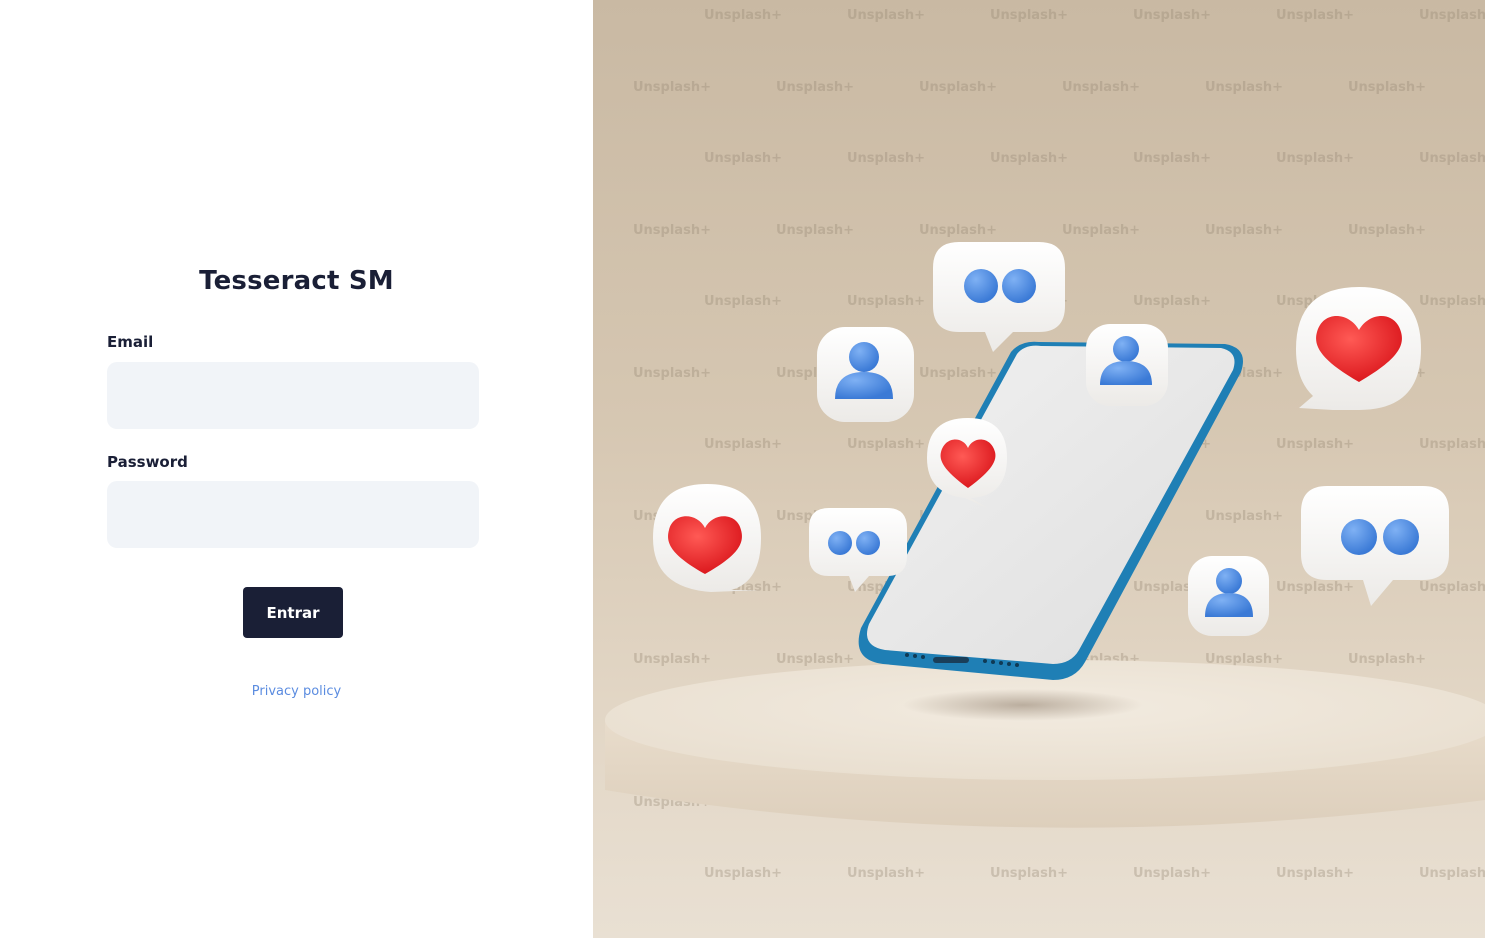 Image resolution: width=1485 pixels, height=938 pixels. I want to click on page-title: Tesseract SM, so click(296, 281).